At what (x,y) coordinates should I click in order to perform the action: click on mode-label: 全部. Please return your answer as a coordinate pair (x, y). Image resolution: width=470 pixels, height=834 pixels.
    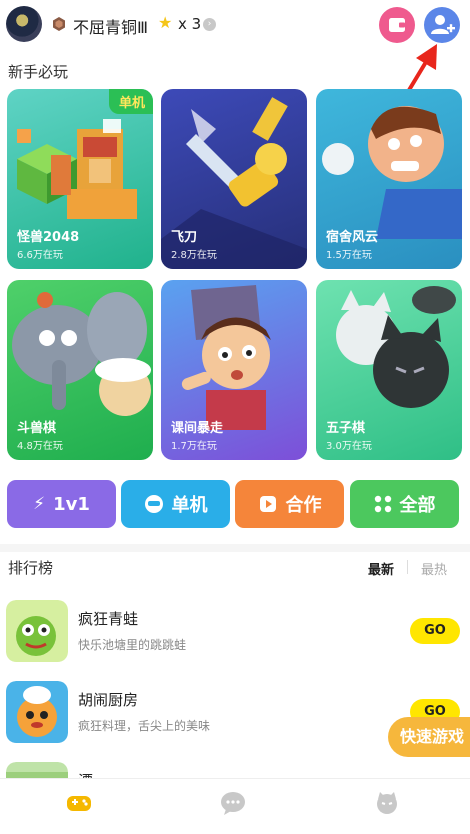
    Looking at the image, I should click on (417, 505).